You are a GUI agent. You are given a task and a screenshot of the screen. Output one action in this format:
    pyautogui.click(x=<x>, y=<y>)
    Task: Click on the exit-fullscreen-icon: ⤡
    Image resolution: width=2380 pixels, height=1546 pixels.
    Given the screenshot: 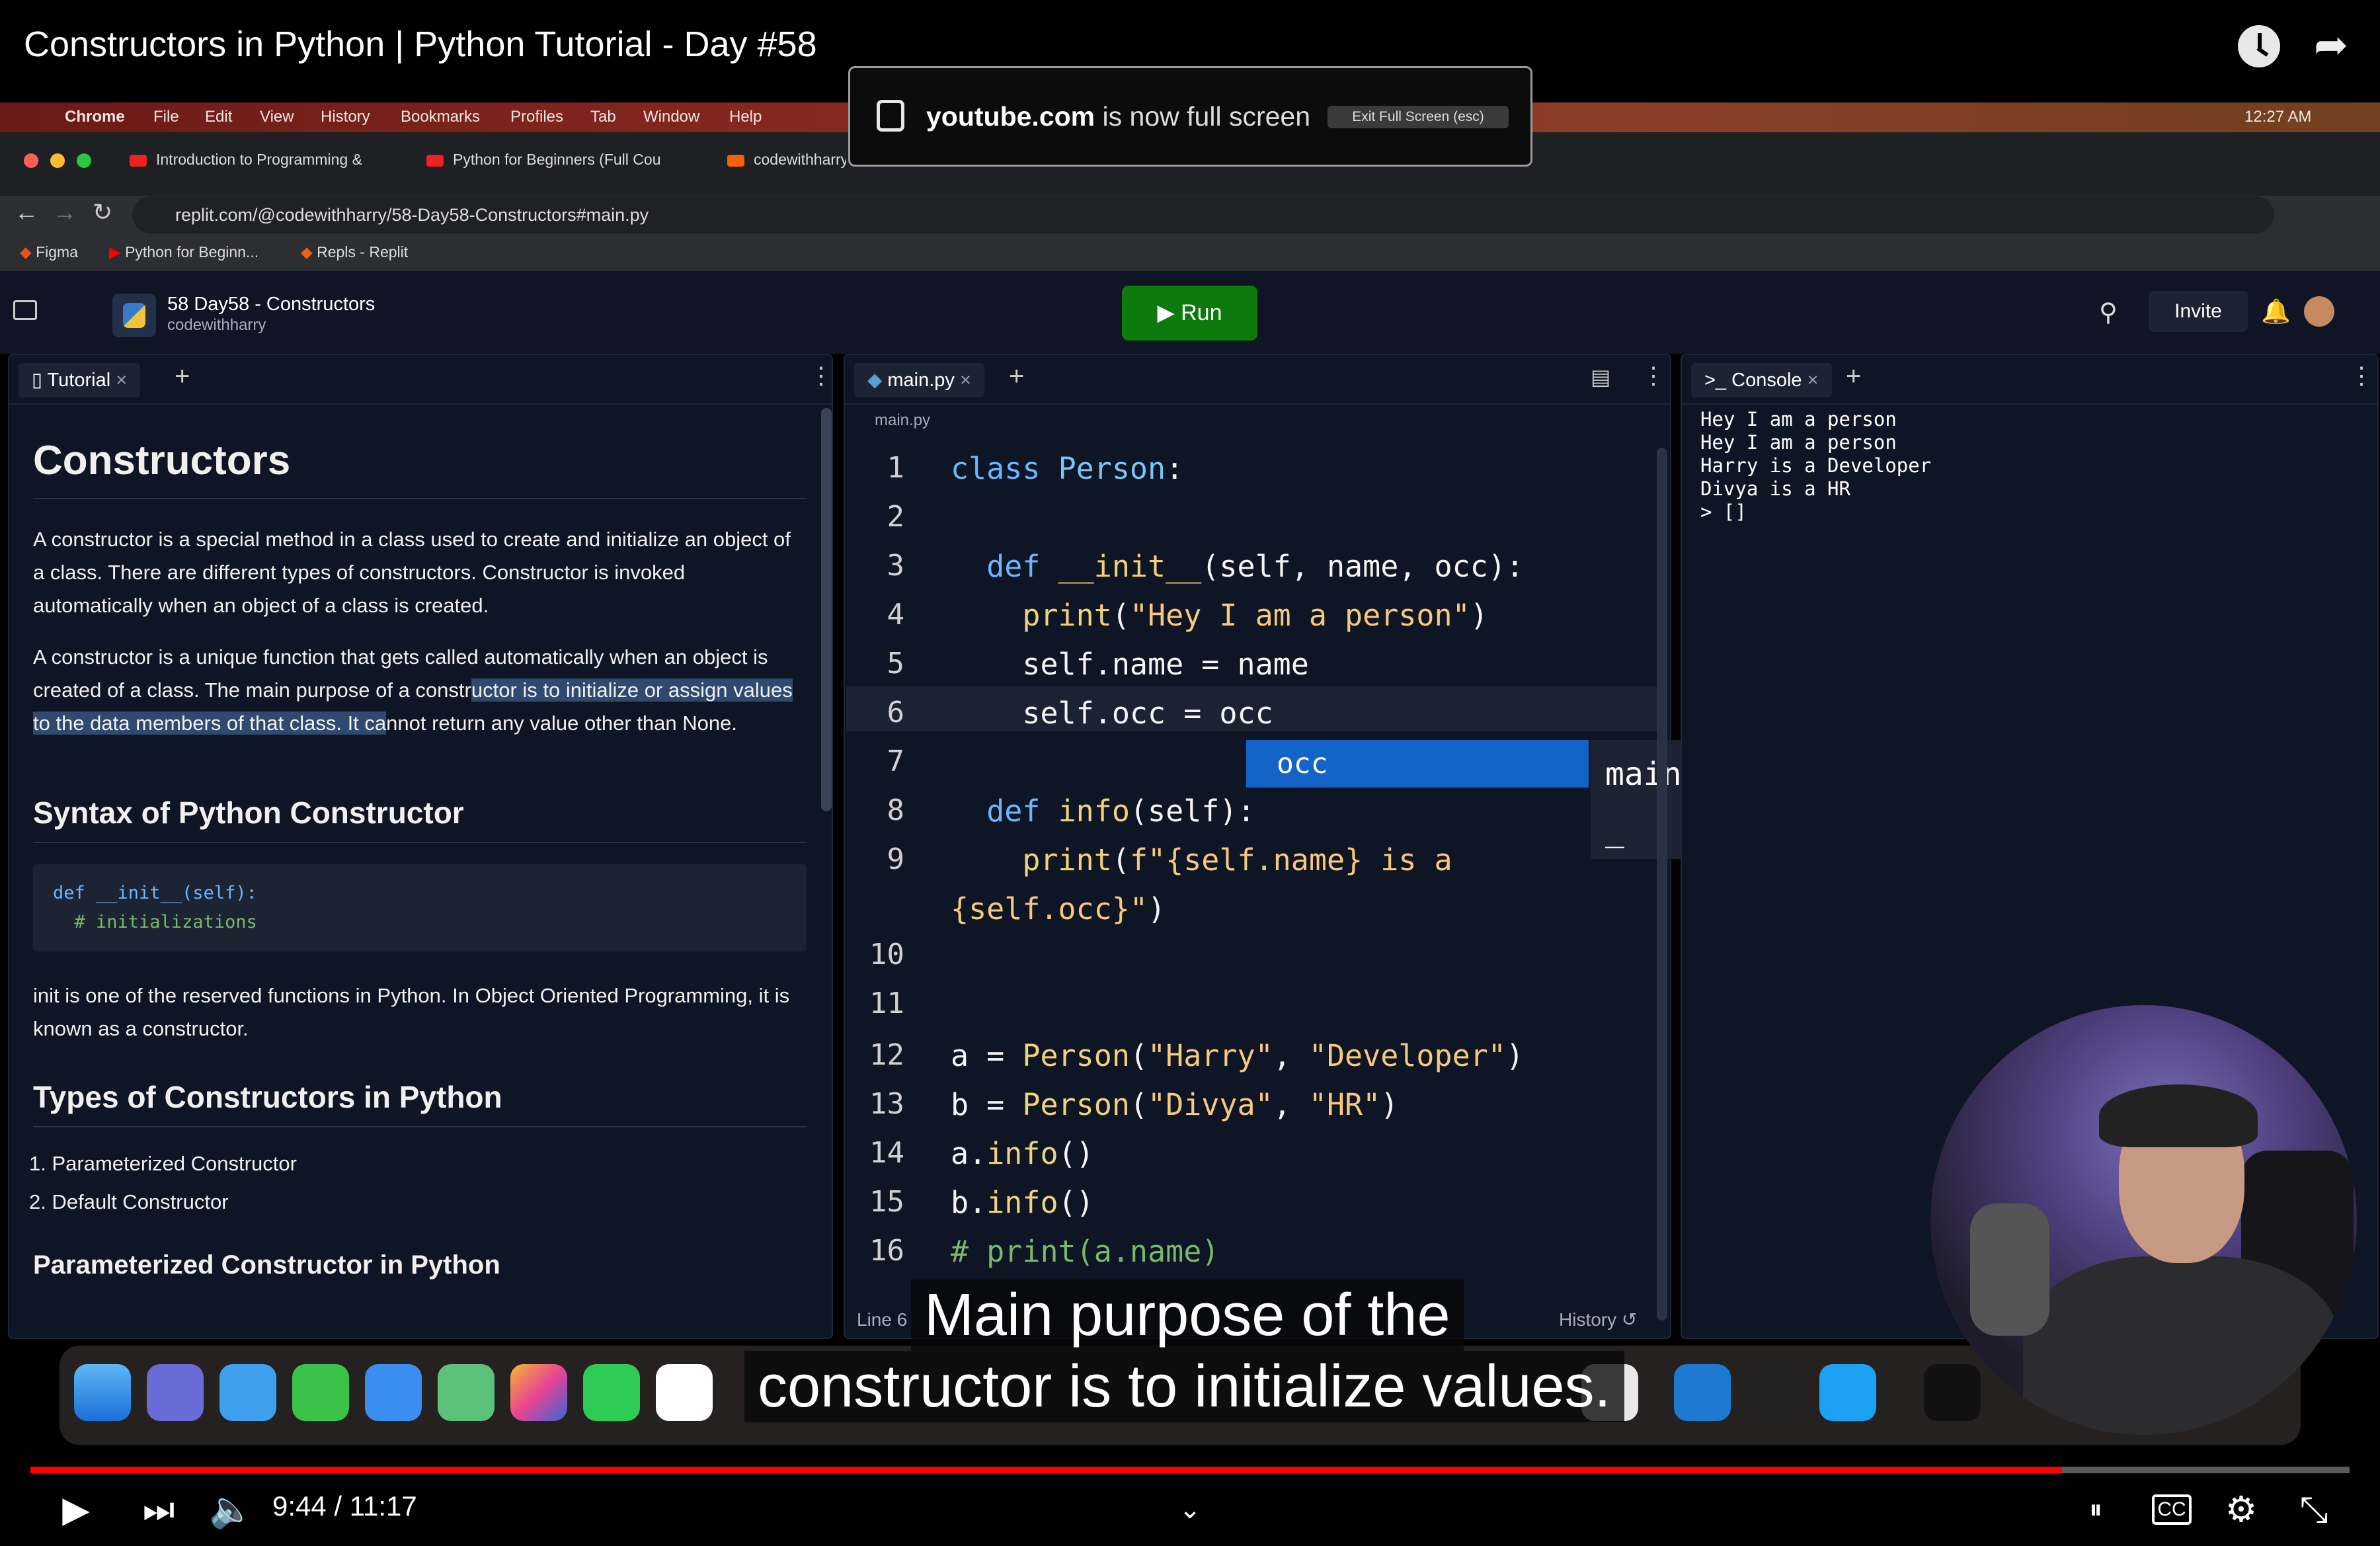 What is the action you would take?
    pyautogui.click(x=2314, y=1509)
    